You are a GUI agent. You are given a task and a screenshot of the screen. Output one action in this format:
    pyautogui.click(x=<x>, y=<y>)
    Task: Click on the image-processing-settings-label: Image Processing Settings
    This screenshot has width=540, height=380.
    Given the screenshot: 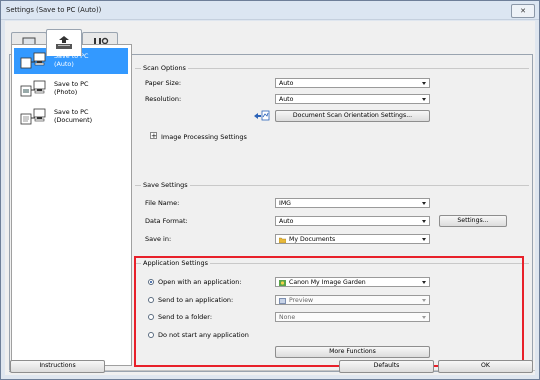 What is the action you would take?
    pyautogui.click(x=204, y=137)
    